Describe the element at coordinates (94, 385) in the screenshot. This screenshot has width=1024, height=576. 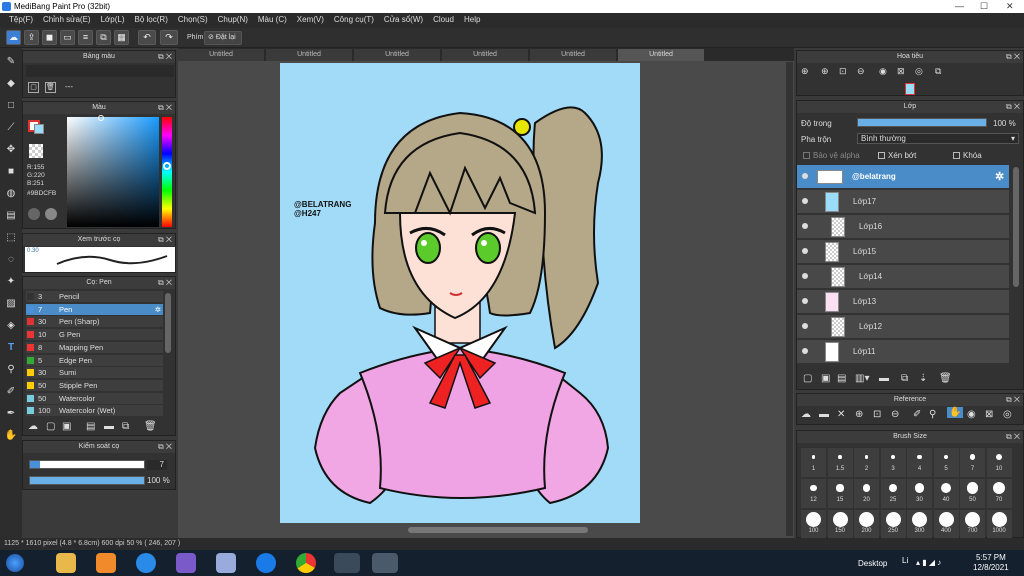
I see `brush-item: 50 Stipple Pen` at that location.